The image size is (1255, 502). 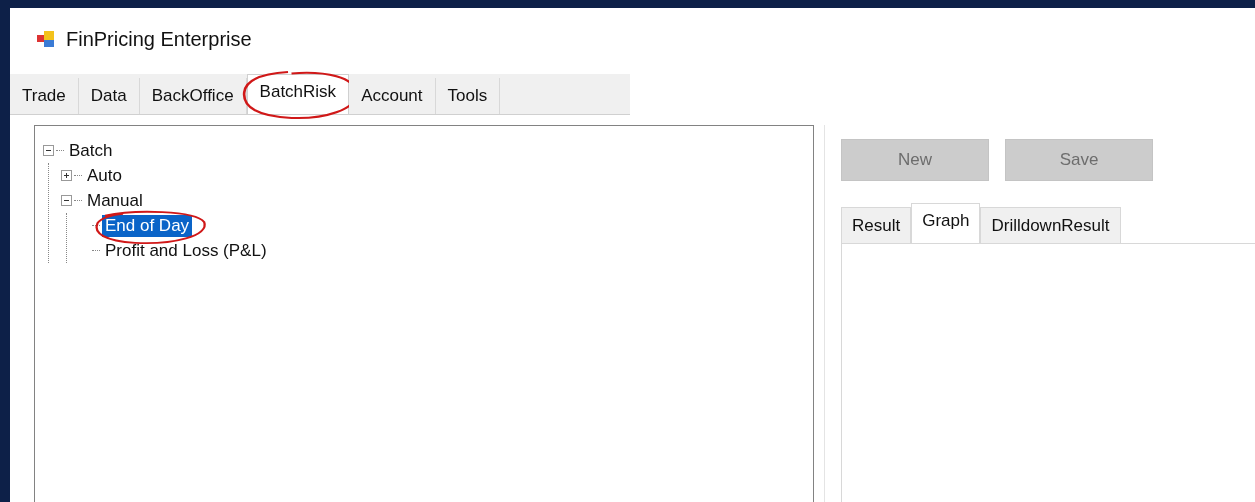 What do you see at coordinates (1050, 225) in the screenshot?
I see `tab: DrilldownResult` at bounding box center [1050, 225].